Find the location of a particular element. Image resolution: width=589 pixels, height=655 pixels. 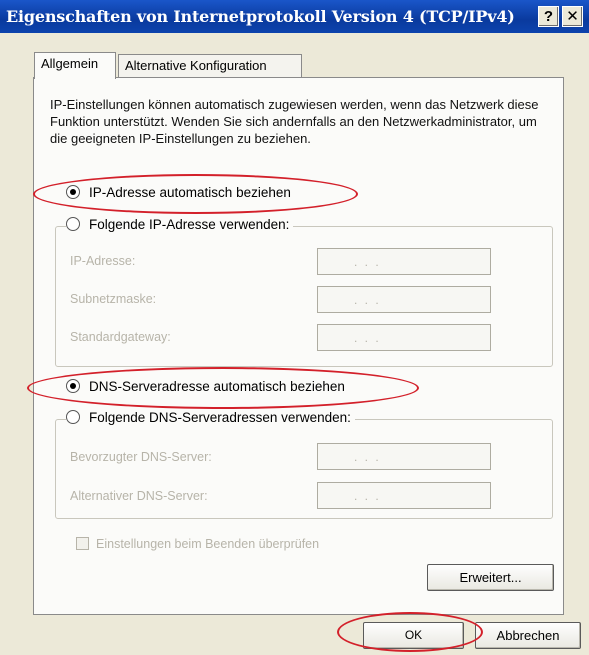

subnet-mask-input: . . . is located at coordinates (404, 299).